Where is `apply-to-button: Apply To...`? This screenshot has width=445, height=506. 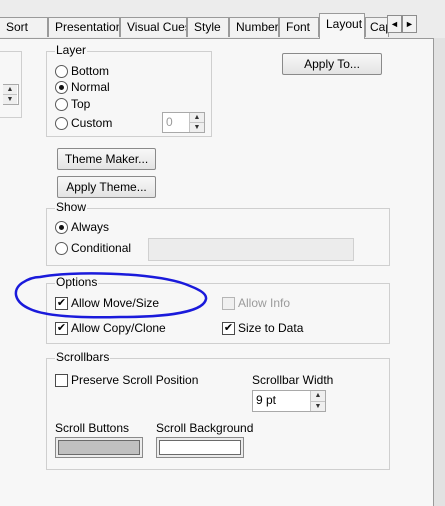
apply-to-button: Apply To... is located at coordinates (332, 64).